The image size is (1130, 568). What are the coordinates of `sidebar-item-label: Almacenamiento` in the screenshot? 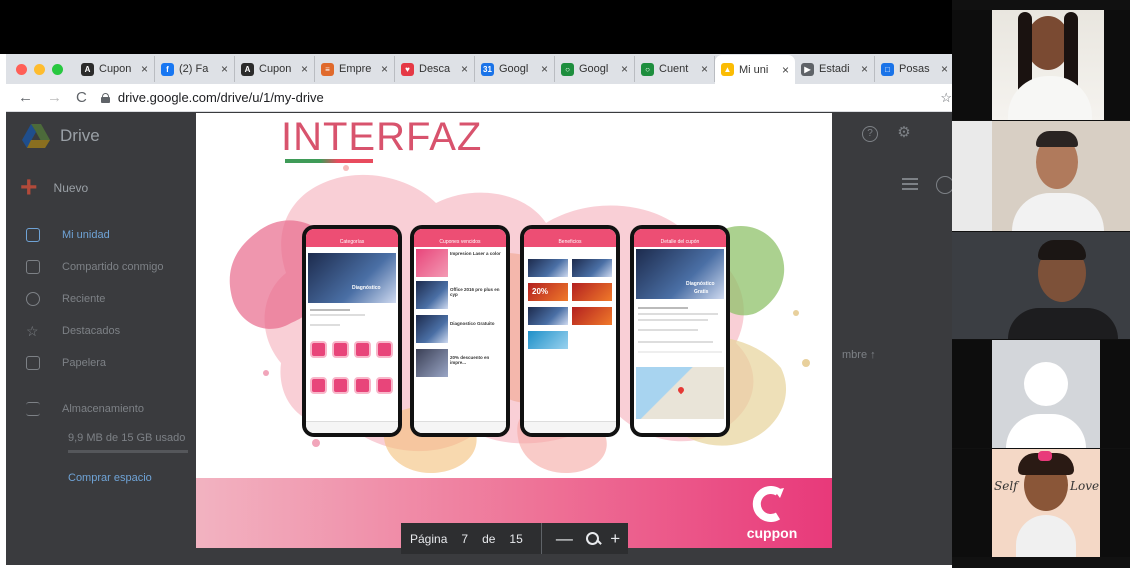 It's located at (103, 409).